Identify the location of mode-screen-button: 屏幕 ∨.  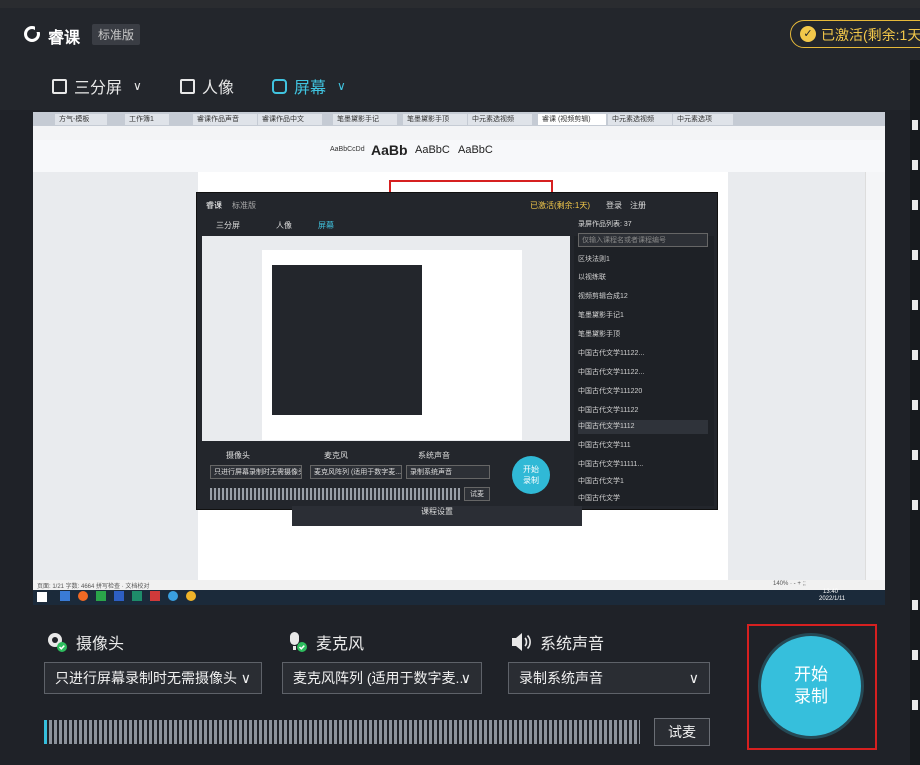
(309, 86).